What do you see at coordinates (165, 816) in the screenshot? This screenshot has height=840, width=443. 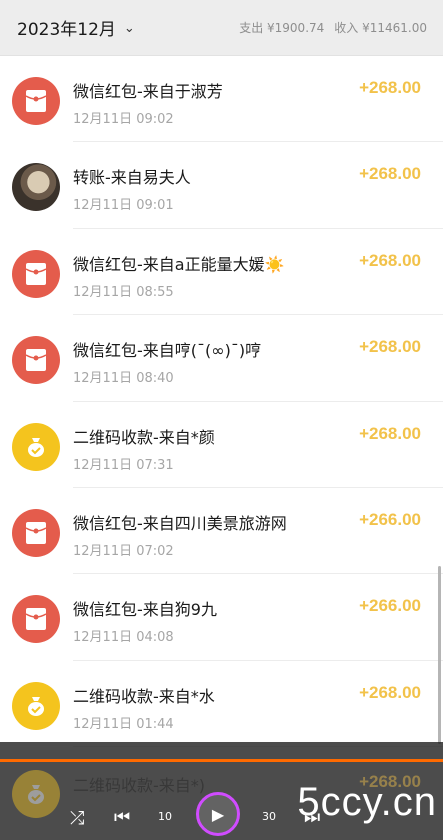 I see `rewind-10-icon: 10` at bounding box center [165, 816].